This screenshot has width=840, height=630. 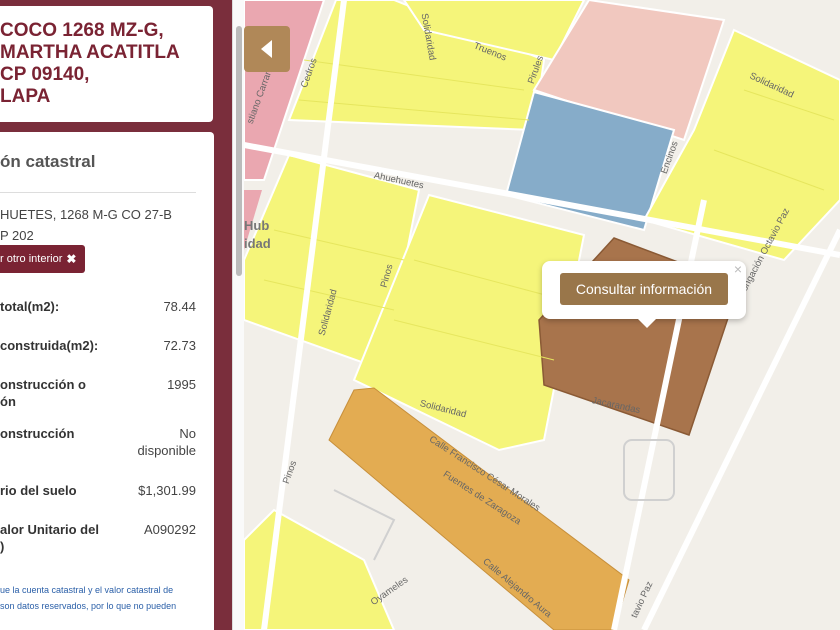 I want to click on close-icon: ×, so click(x=738, y=269).